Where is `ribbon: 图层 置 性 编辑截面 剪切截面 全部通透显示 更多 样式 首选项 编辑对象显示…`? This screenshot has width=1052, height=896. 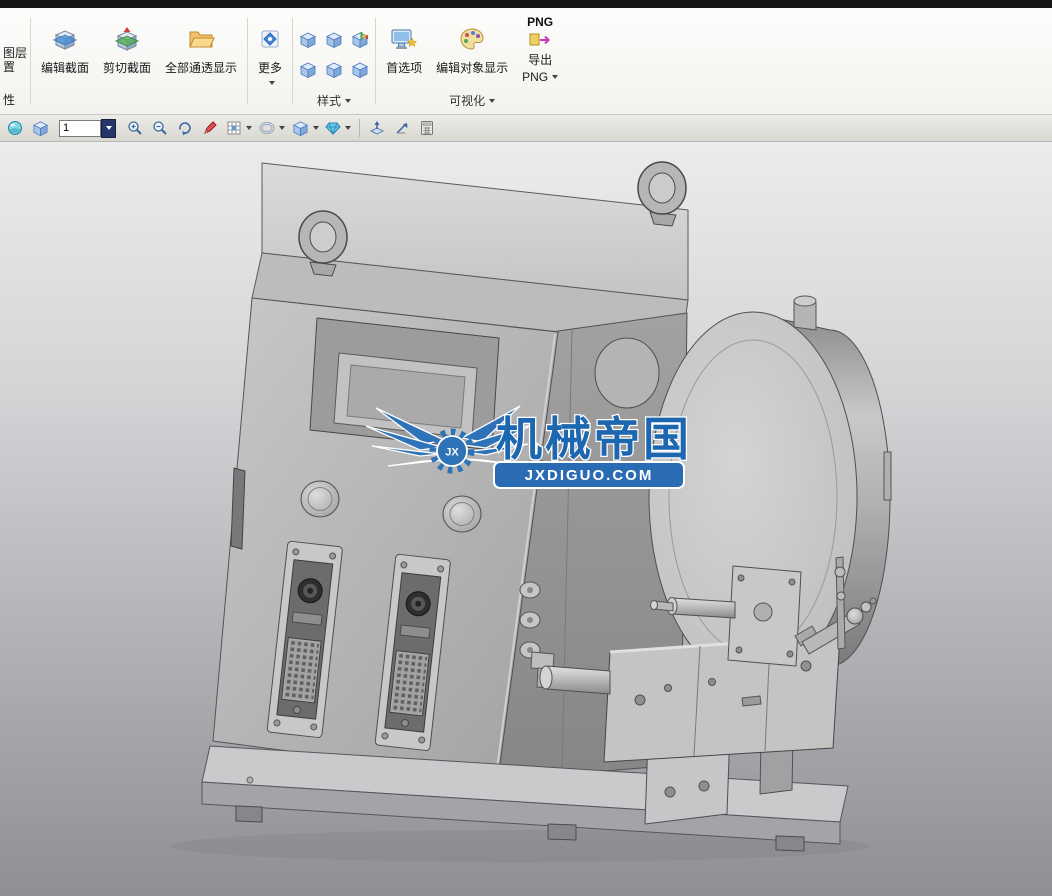 ribbon: 图层 置 性 编辑截面 剪切截面 全部通透显示 更多 样式 首选项 编辑对象显示… is located at coordinates (526, 61).